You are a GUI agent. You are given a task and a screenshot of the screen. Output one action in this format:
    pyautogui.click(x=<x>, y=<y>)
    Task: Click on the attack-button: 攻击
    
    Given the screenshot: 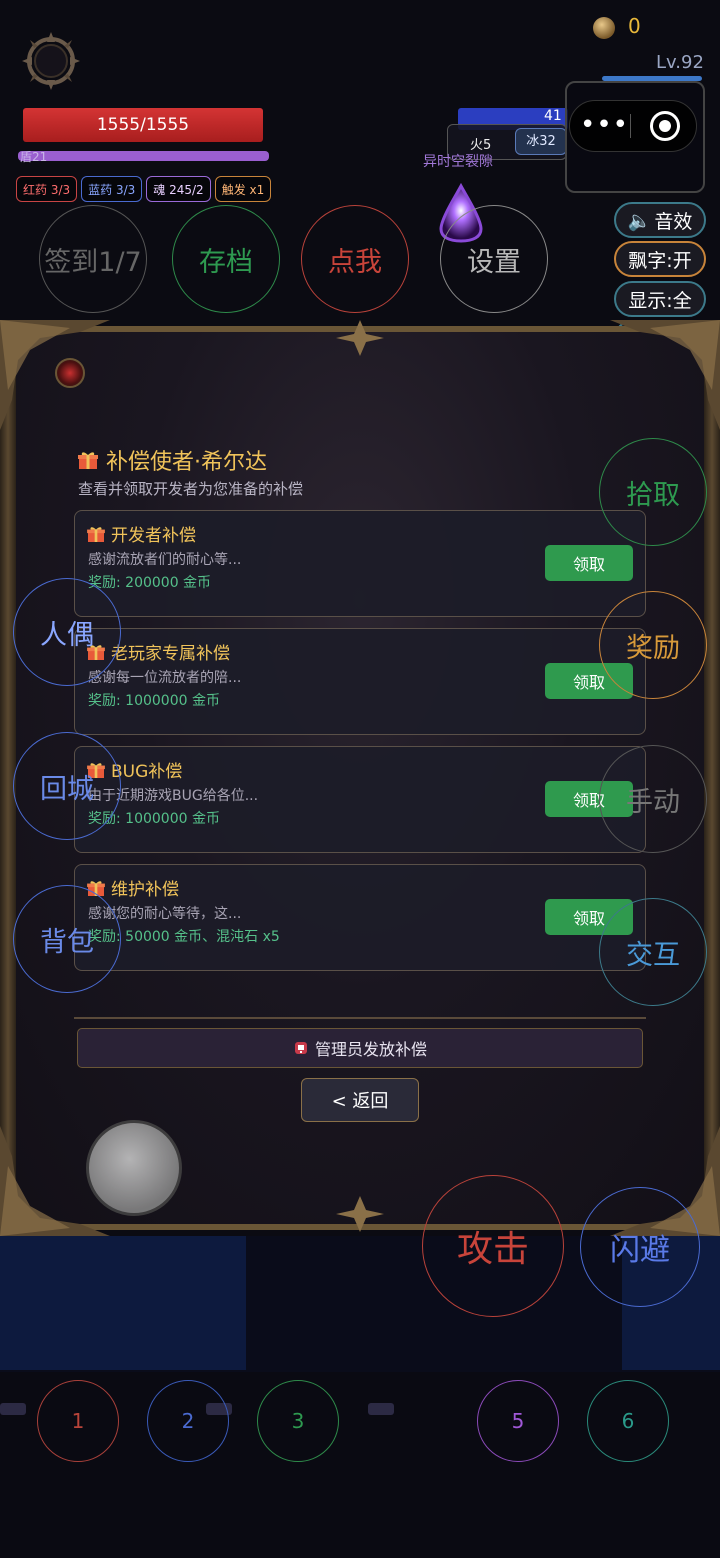 What is the action you would take?
    pyautogui.click(x=493, y=1246)
    